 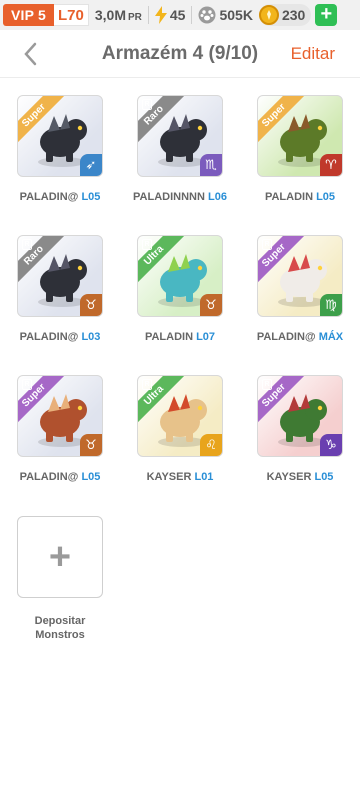 I want to click on monster-caption: PALADIN@ L03, so click(x=62, y=337).